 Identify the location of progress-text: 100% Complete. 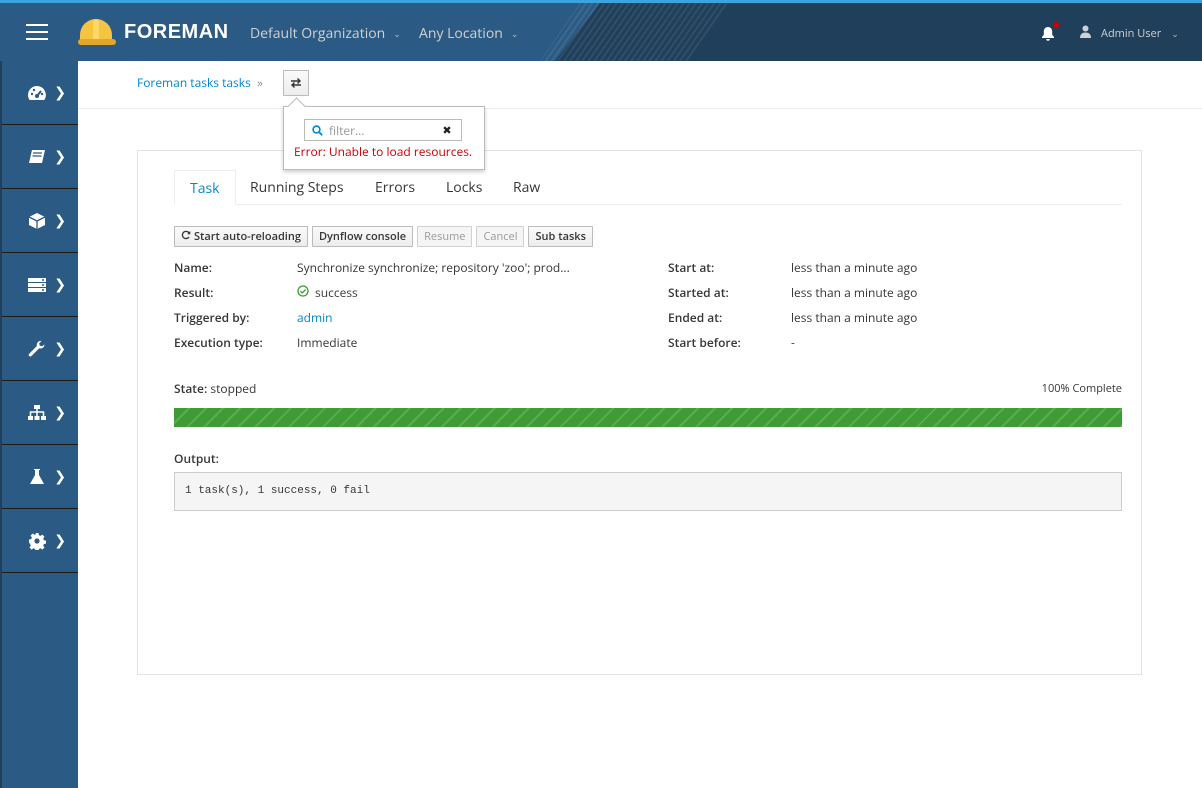
(1081, 388).